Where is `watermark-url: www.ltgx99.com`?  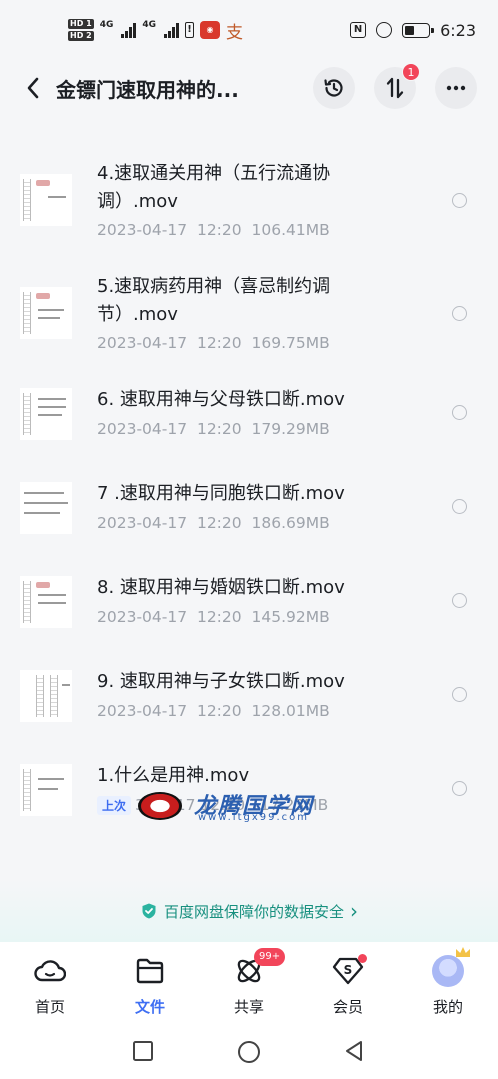 watermark-url: www.ltgx99.com is located at coordinates (254, 817).